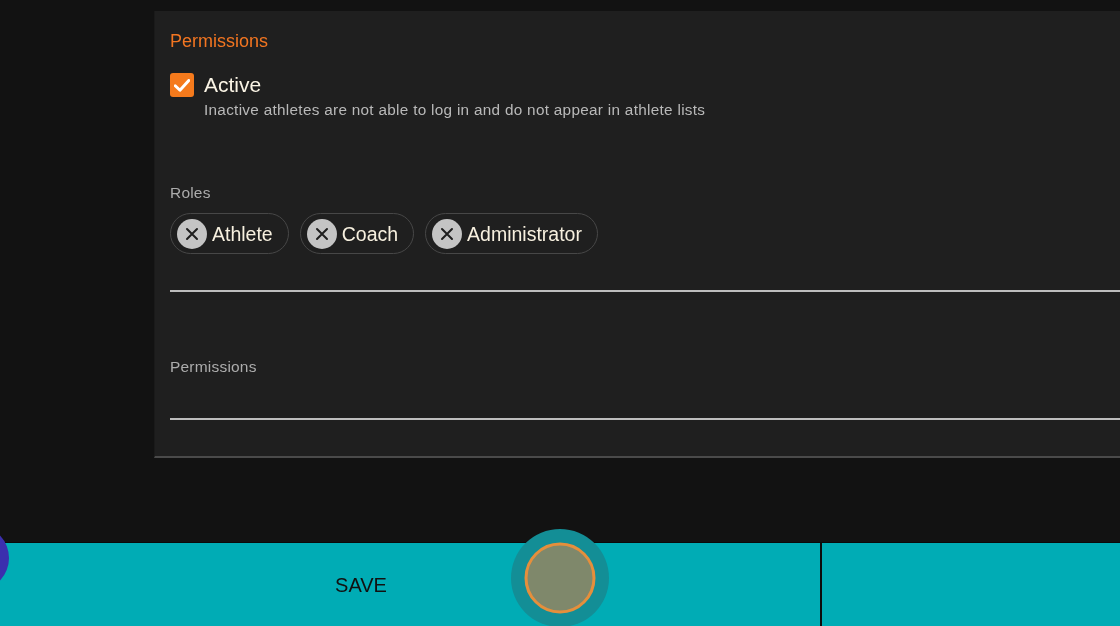  Describe the element at coordinates (560, 577) in the screenshot. I see `touch-indicator-icon` at that location.